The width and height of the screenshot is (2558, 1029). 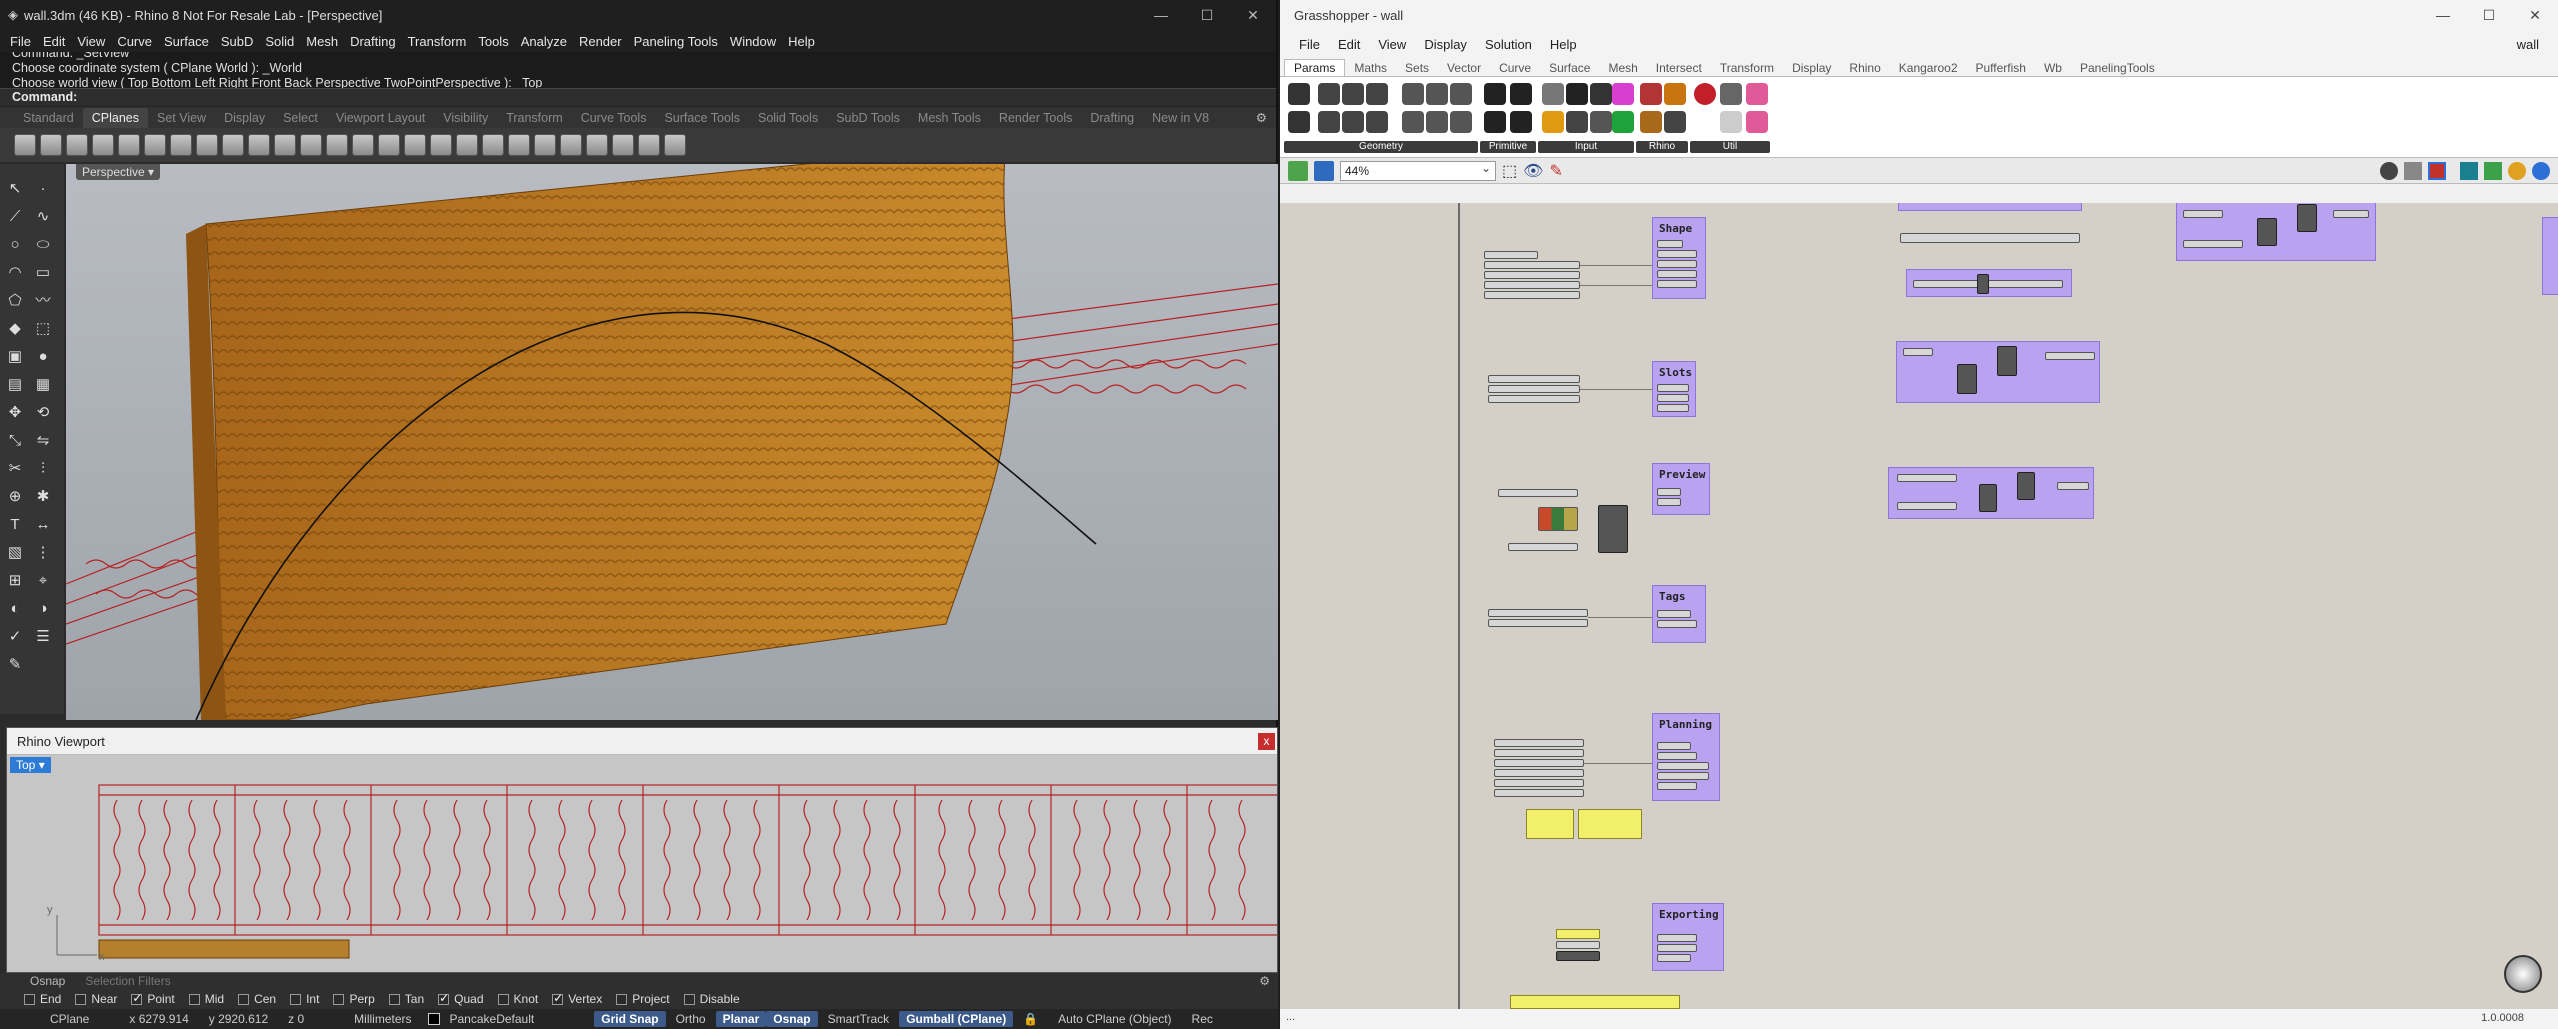 I want to click on ellipse-icon: ⬭, so click(x=43, y=245).